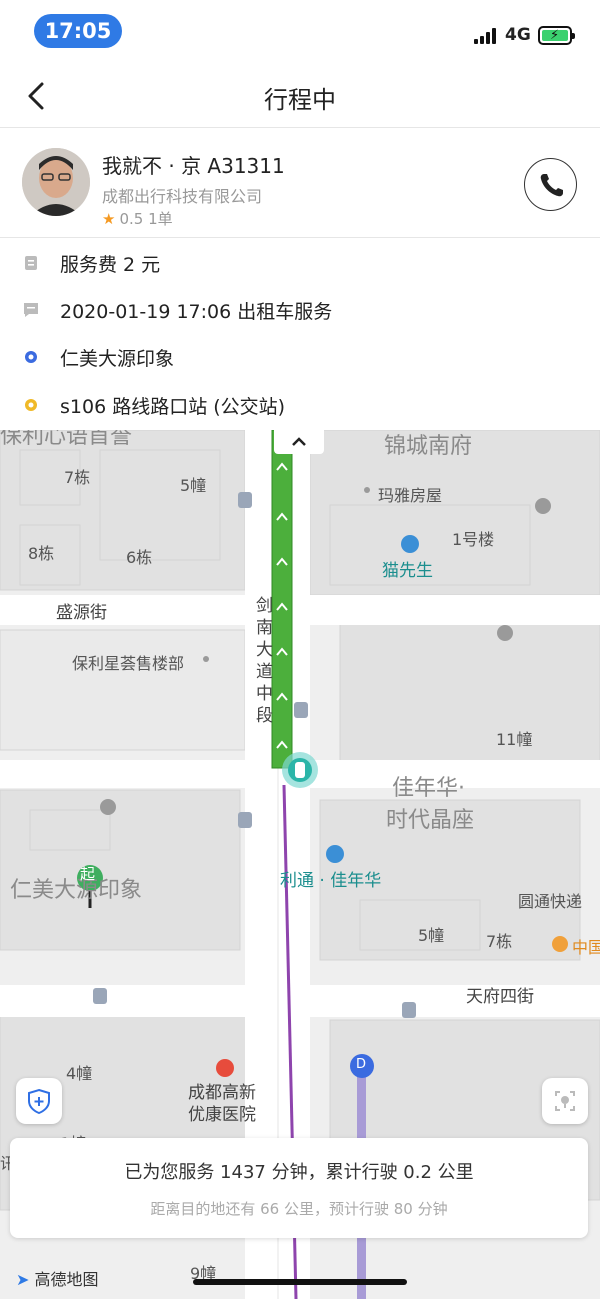  I want to click on map-label: 保利星荟售楼部, so click(128, 663).